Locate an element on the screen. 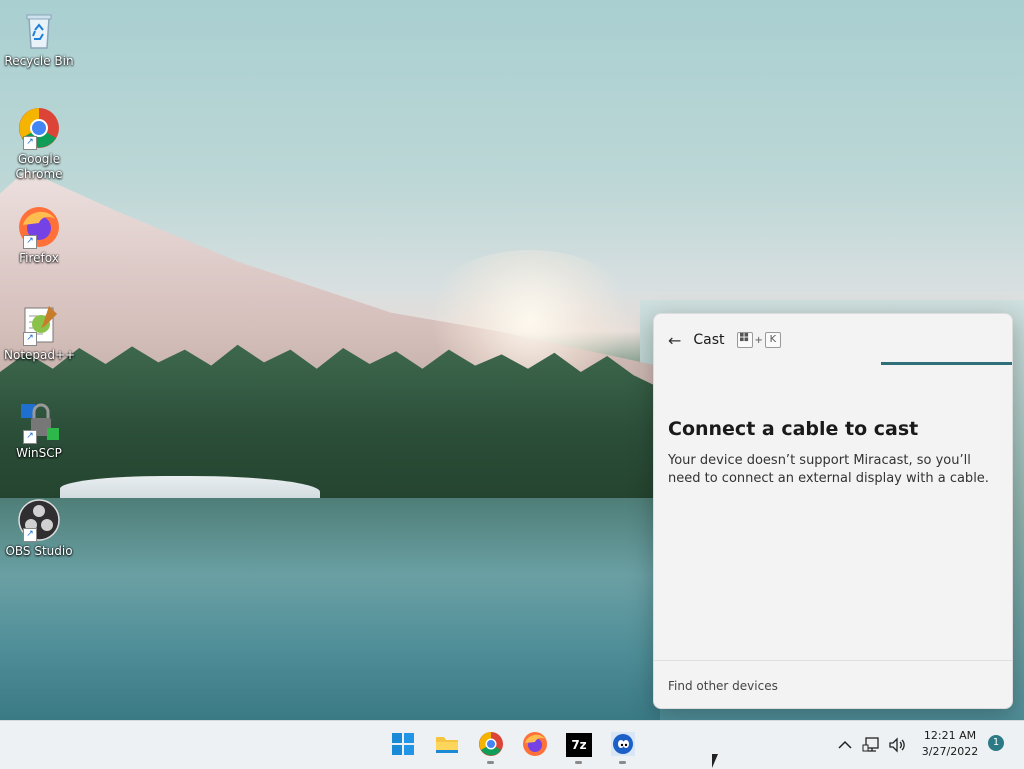 This screenshot has width=1024, height=769. desktop-icon-google-chrome: ↗ Google Chrome is located at coordinates (39, 144).